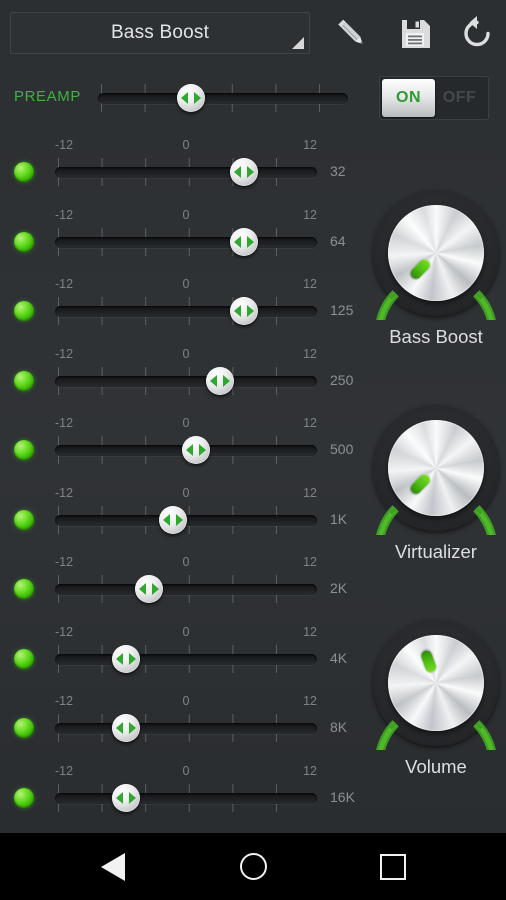 This screenshot has width=506, height=900. What do you see at coordinates (415, 33) in the screenshot?
I see `save-preset-button` at bounding box center [415, 33].